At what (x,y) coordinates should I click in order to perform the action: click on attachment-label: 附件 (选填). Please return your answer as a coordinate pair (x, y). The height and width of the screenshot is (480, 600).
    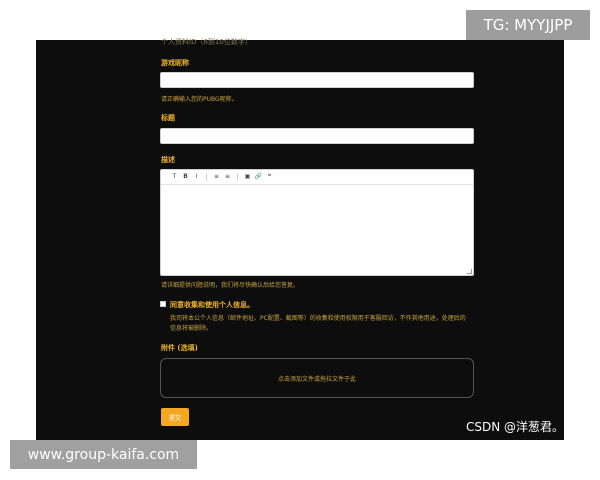
    Looking at the image, I should click on (179, 348).